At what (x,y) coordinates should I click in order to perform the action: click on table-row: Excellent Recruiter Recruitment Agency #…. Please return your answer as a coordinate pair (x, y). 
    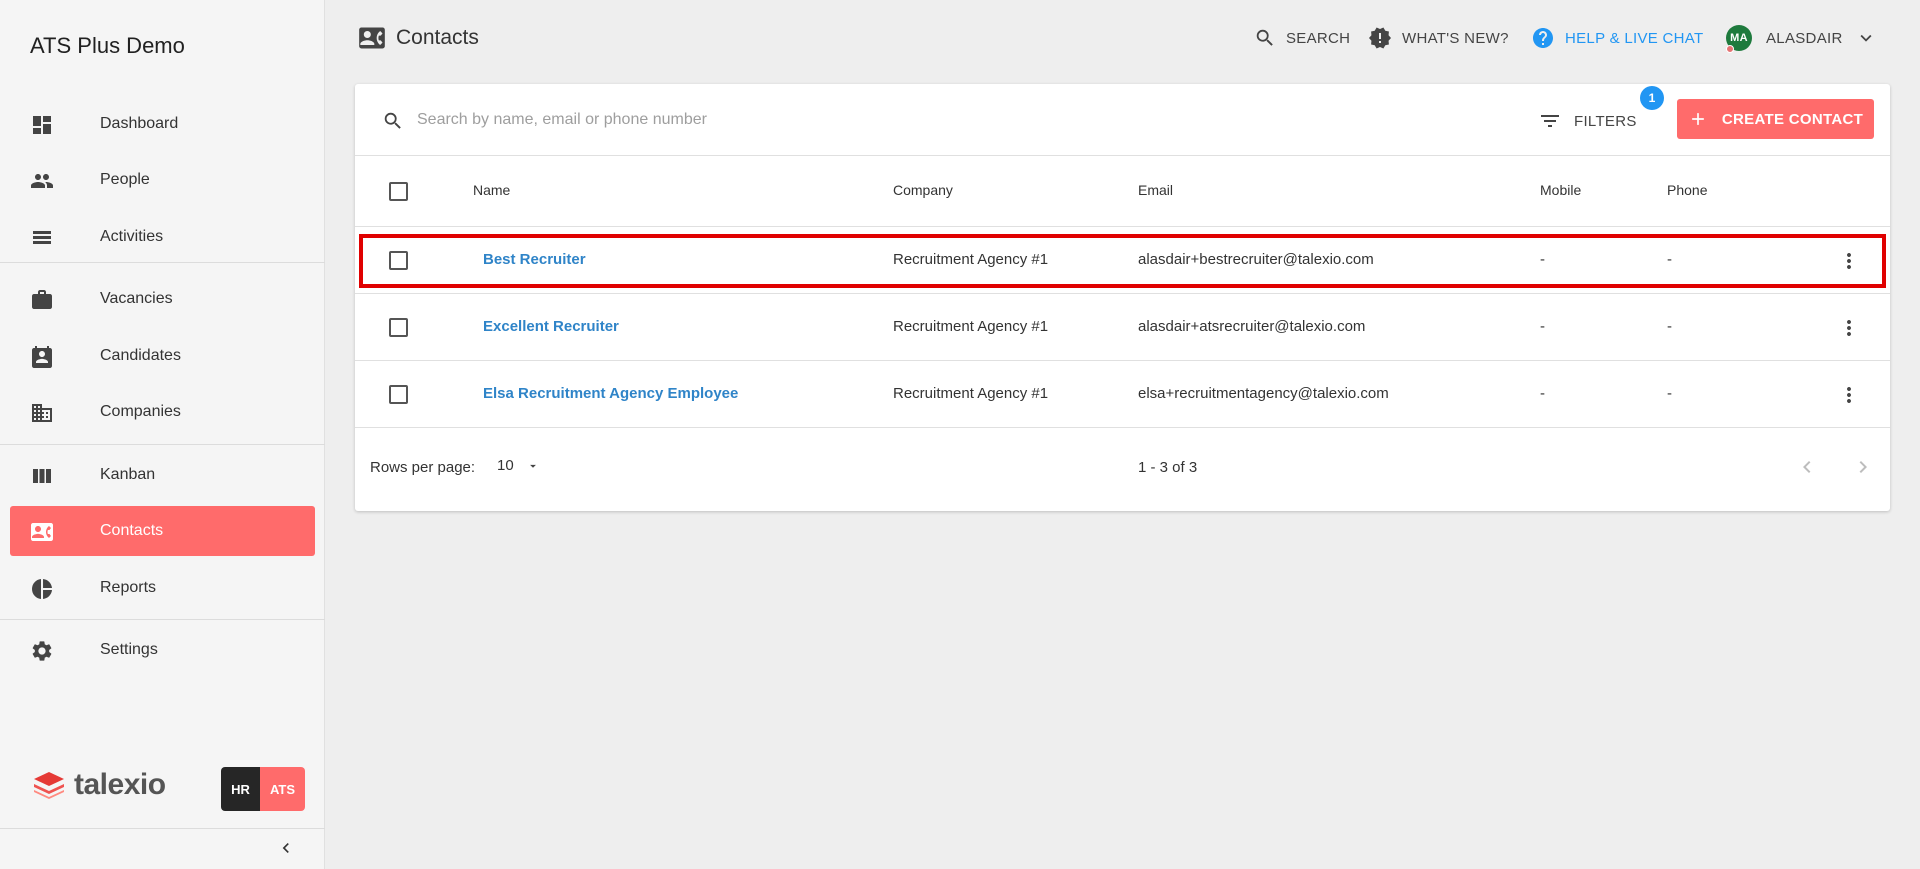
    Looking at the image, I should click on (1122, 327).